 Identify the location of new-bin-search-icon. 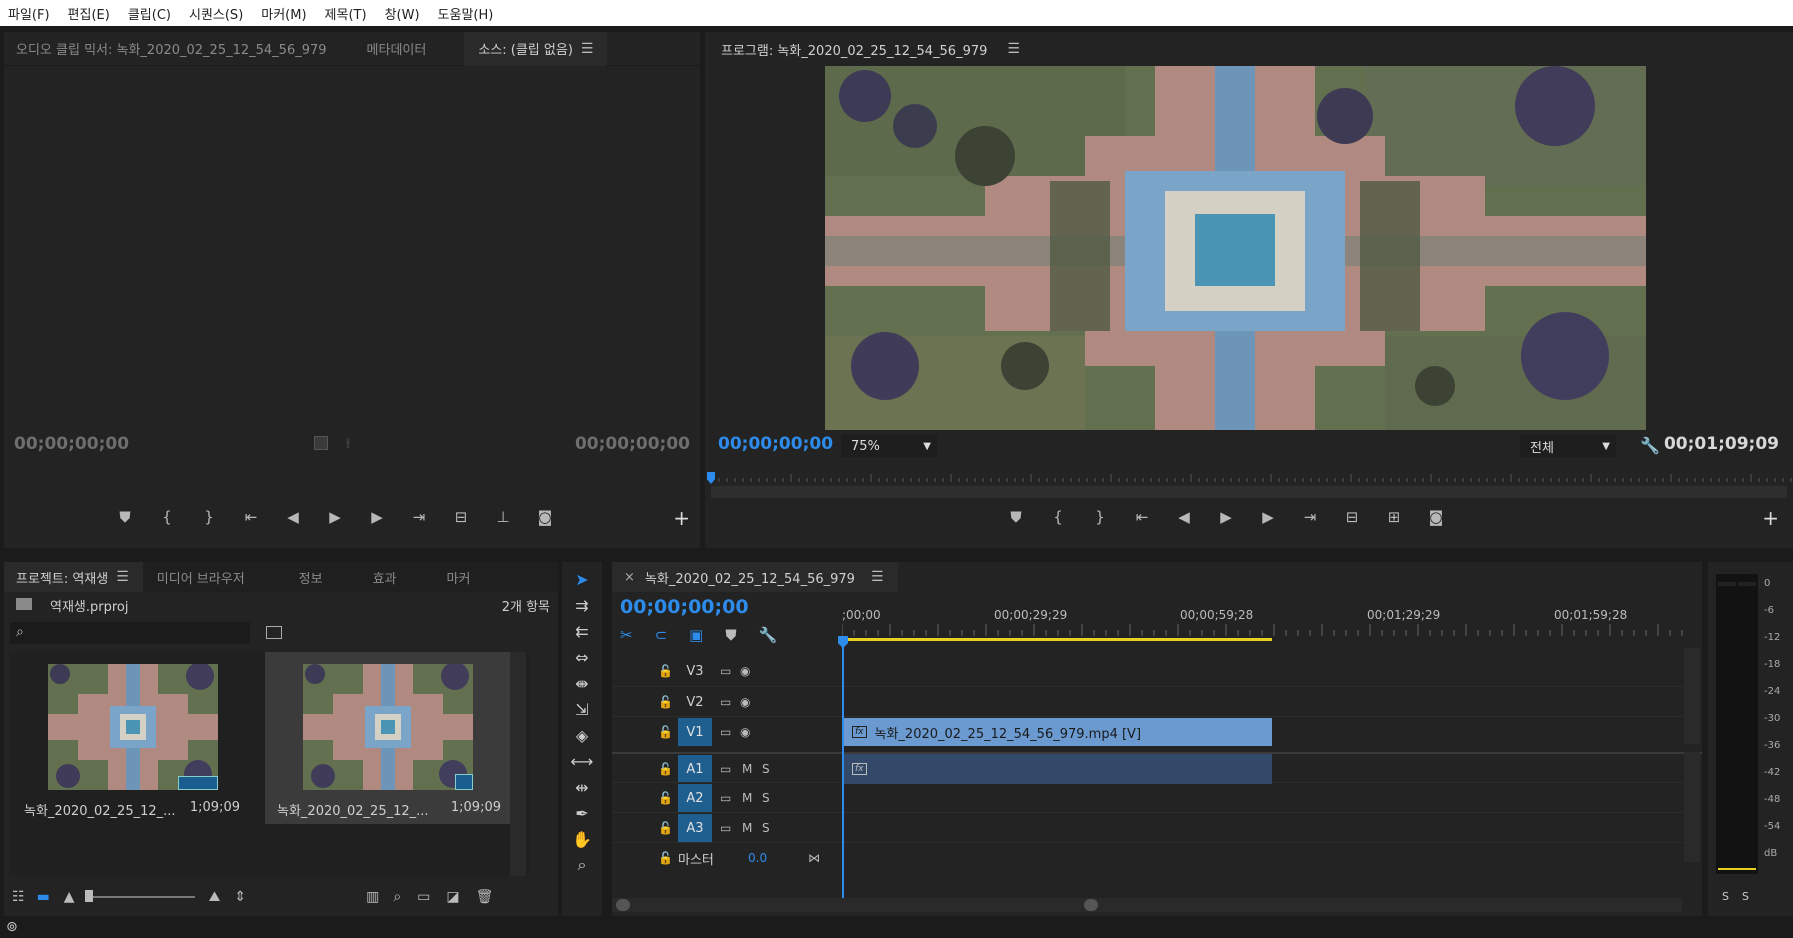
(274, 632).